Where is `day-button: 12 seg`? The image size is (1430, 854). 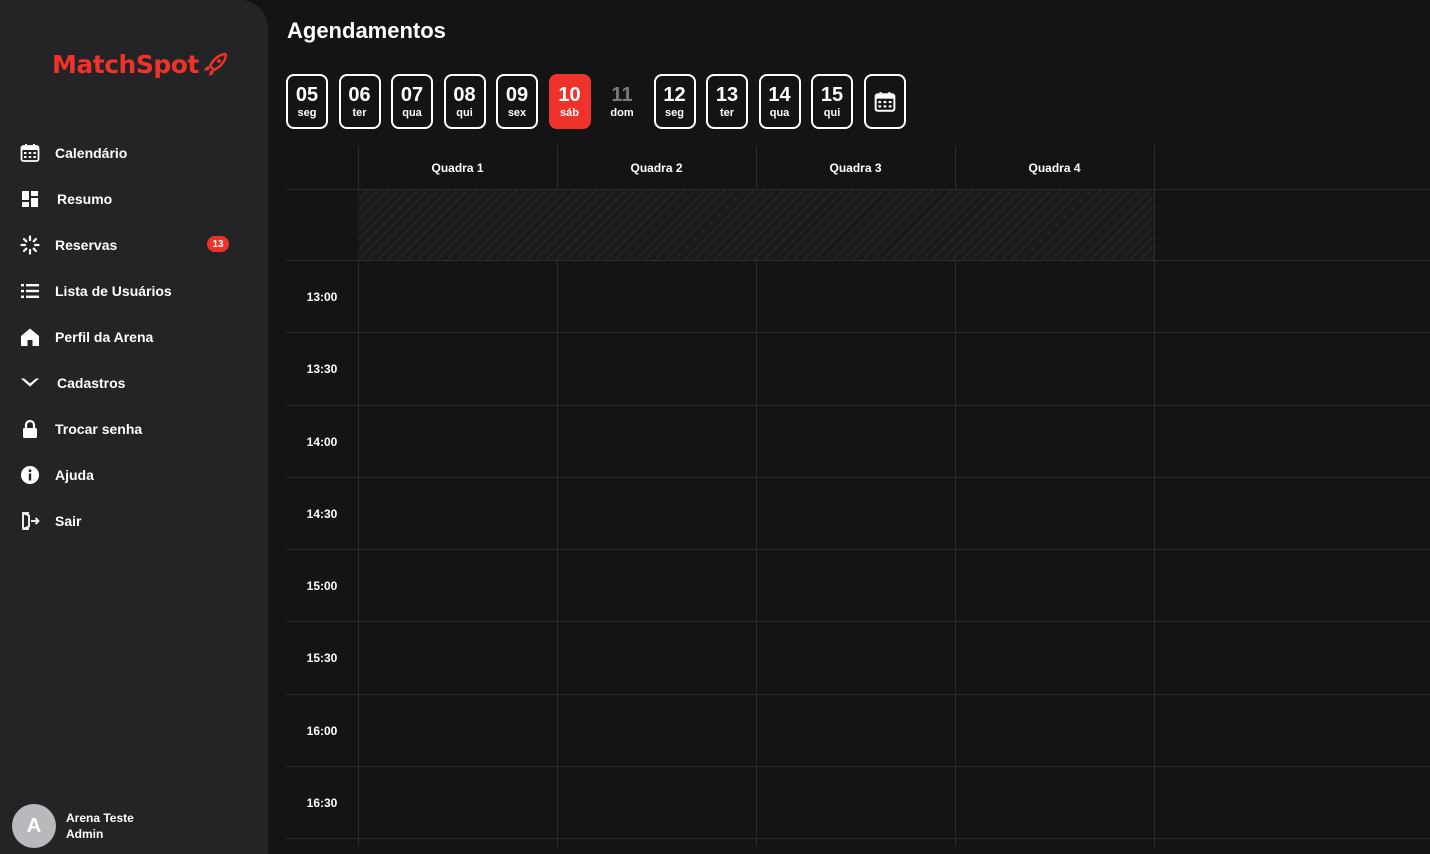
day-button: 12 seg is located at coordinates (674, 101).